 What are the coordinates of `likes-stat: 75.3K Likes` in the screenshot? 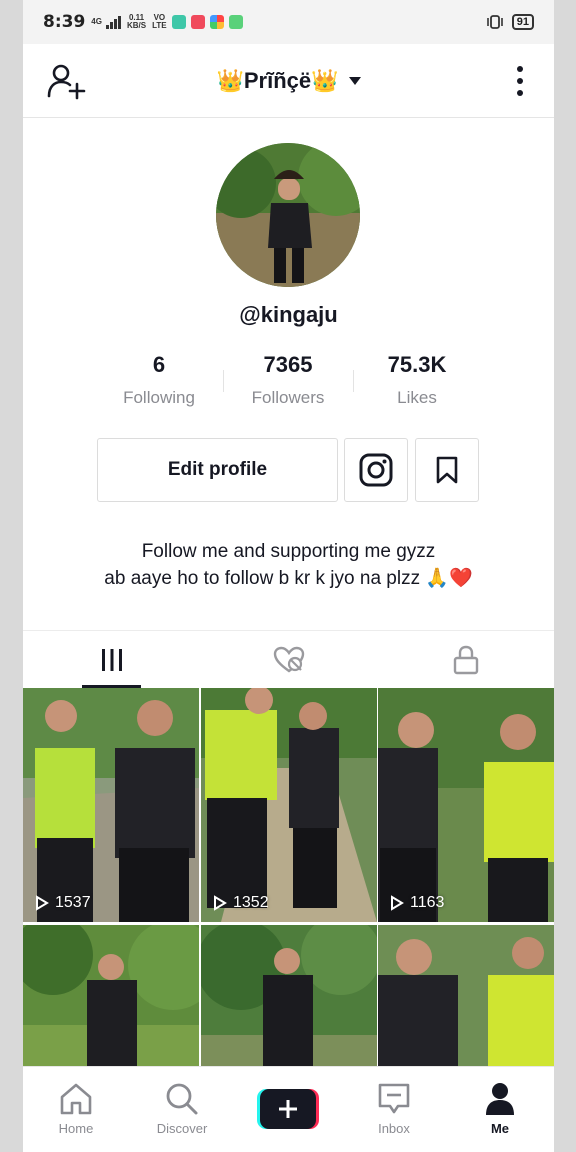 It's located at (417, 380).